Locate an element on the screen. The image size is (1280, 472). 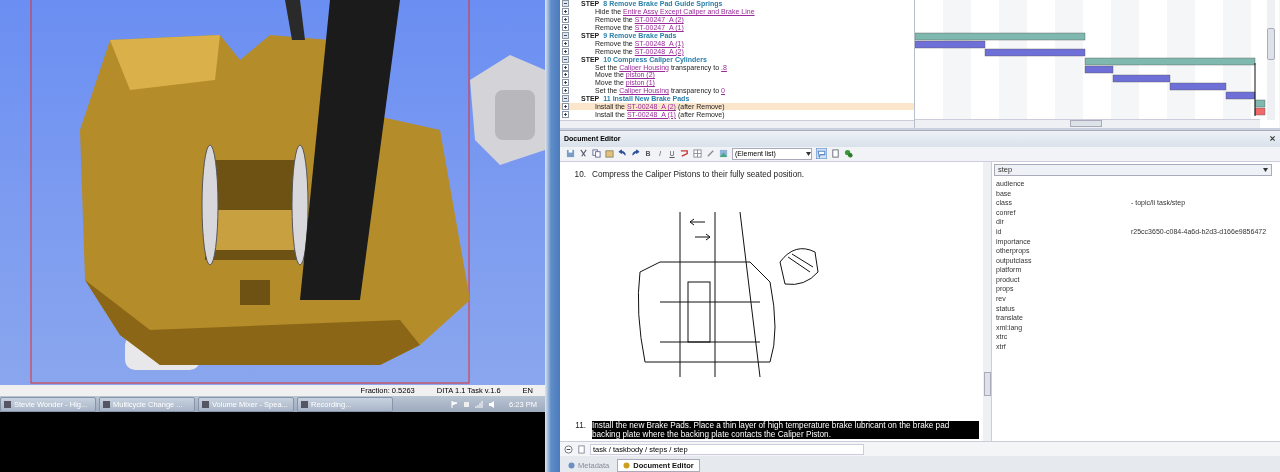
step-number: 11. is located at coordinates (580, 427).